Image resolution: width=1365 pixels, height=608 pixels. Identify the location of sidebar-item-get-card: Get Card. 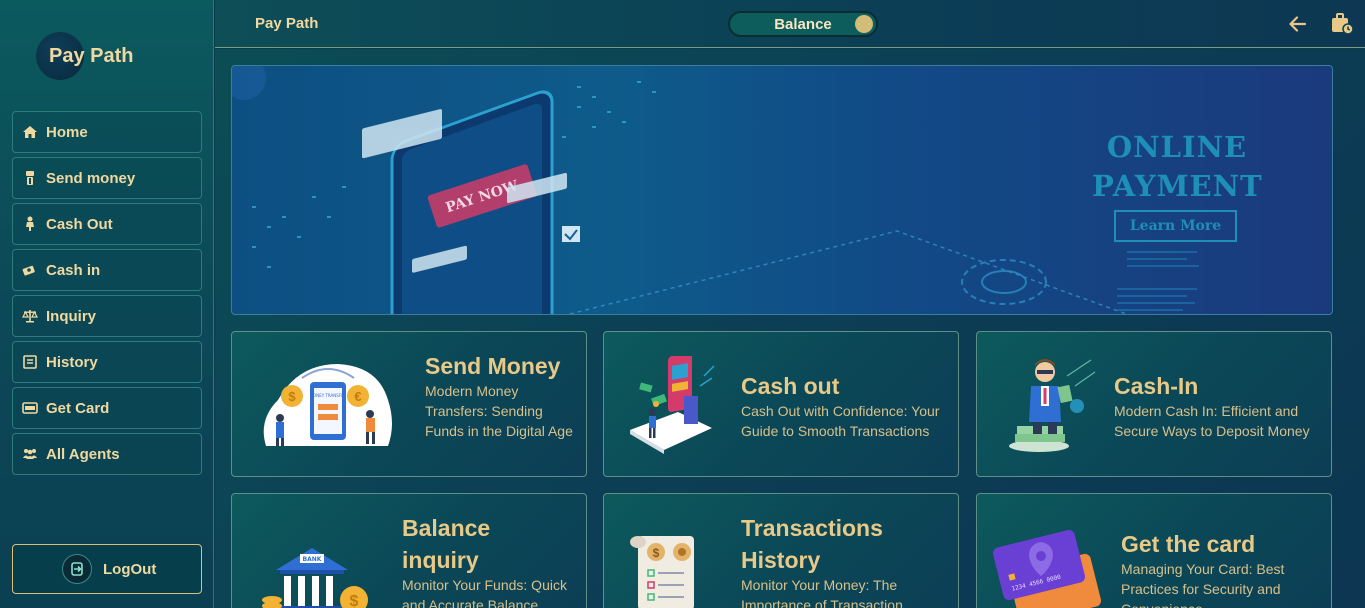
(107, 408).